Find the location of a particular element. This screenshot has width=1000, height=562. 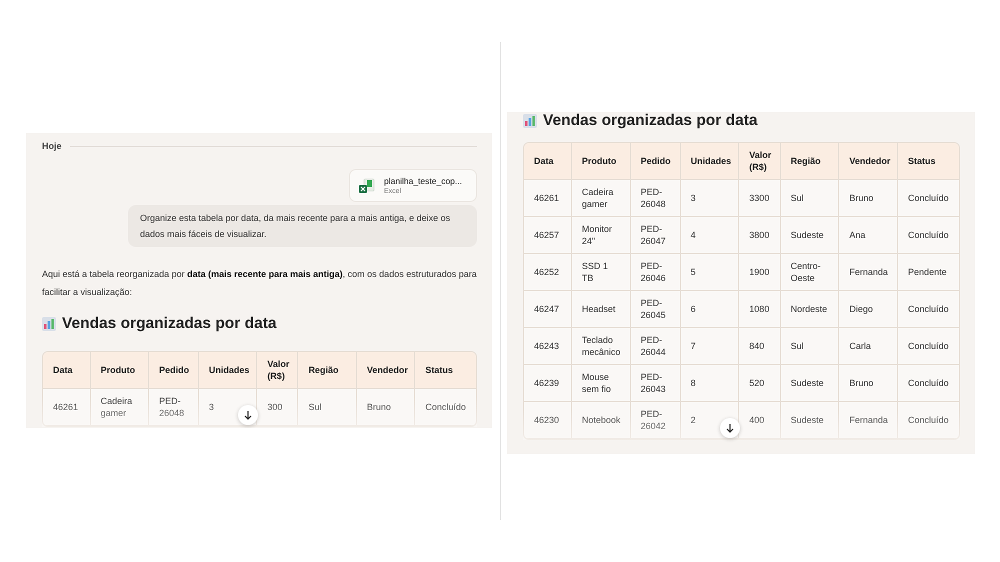

table-cell: 5 is located at coordinates (710, 272).